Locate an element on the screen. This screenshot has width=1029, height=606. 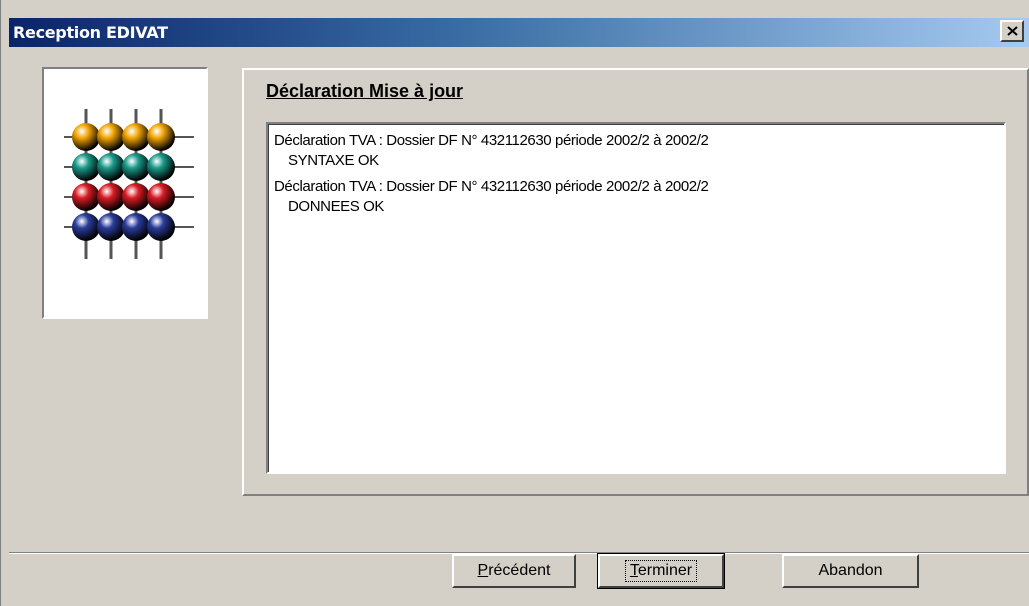
previous-button-label: Précédent is located at coordinates (514, 570).